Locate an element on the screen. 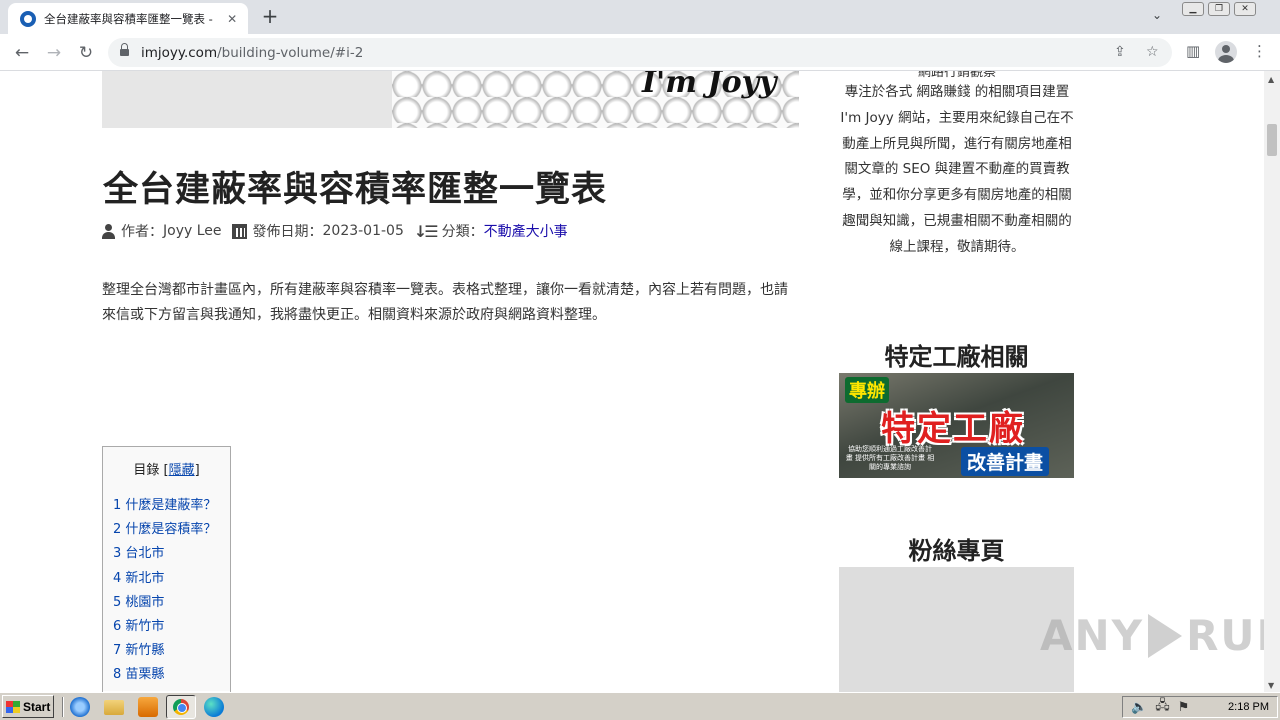 The height and width of the screenshot is (720, 1280). toc-item: 6 新竹市 is located at coordinates (166, 627).